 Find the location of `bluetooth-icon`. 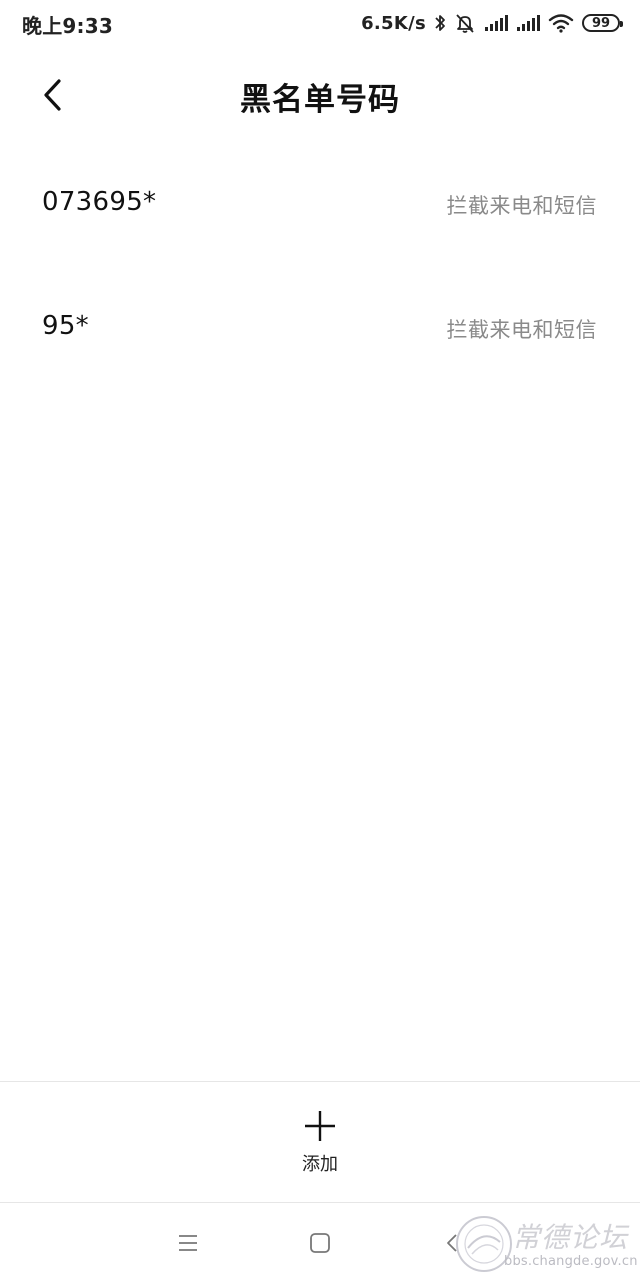

bluetooth-icon is located at coordinates (440, 23).